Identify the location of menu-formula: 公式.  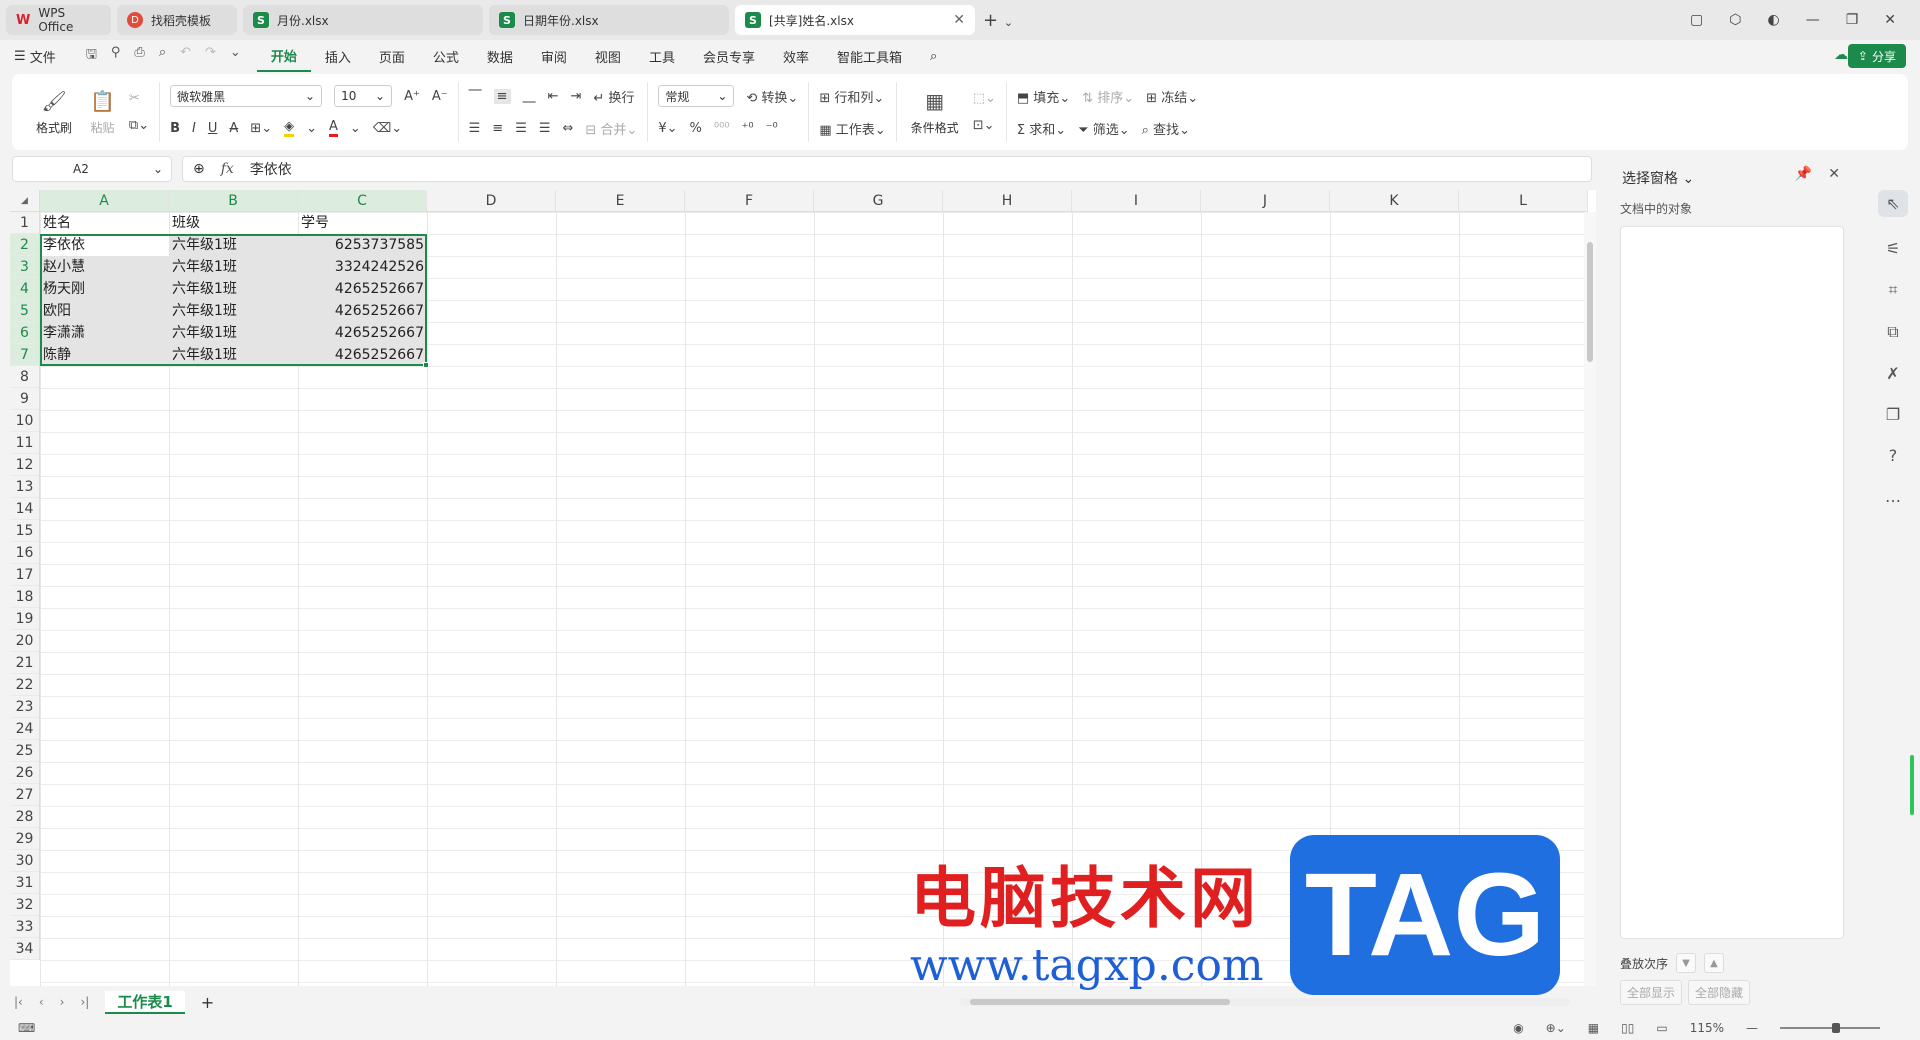
(446, 56).